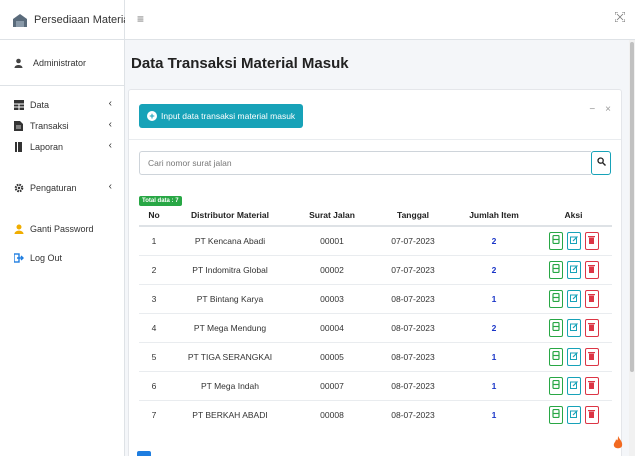 The image size is (635, 456). I want to click on sidebar-item-ganti-password: Ganti Password, so click(62, 228).